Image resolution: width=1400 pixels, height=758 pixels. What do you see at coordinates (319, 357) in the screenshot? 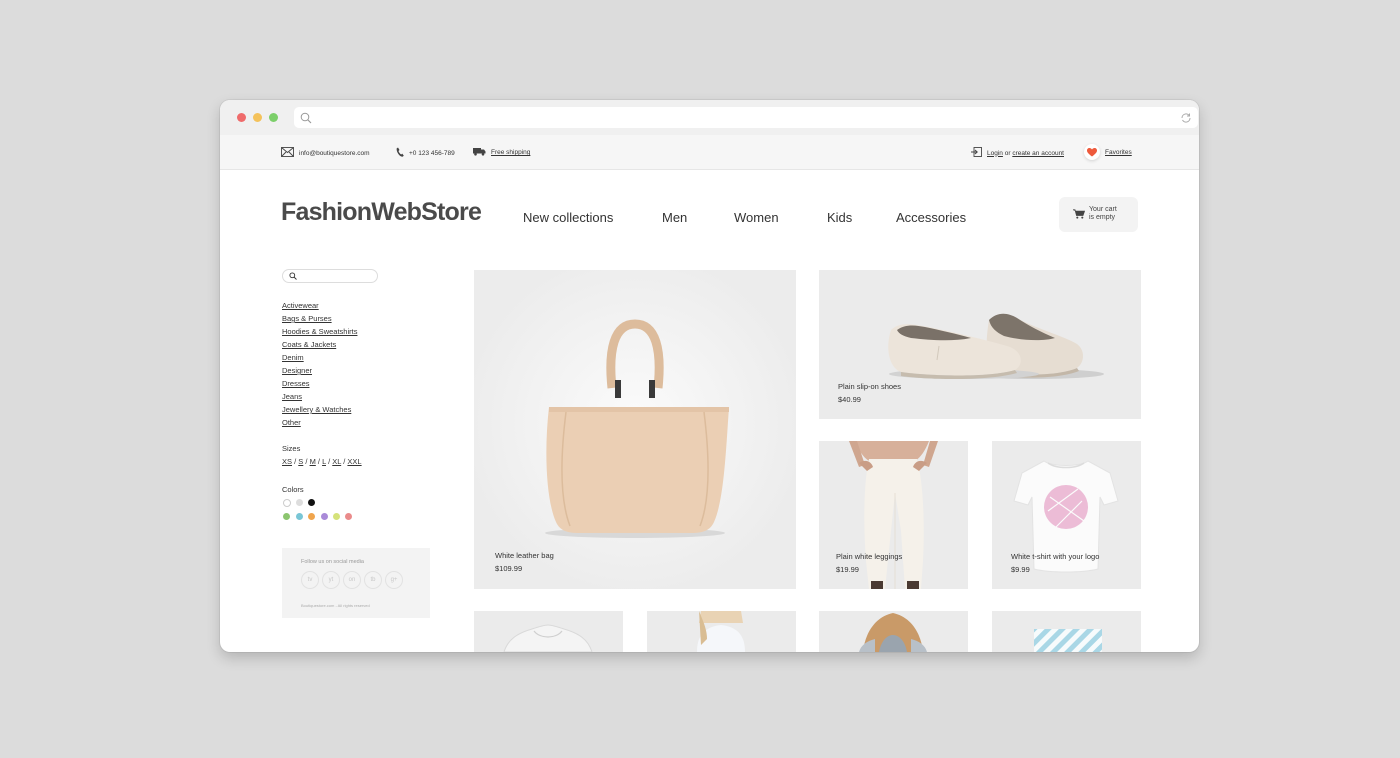
I see `category-denim: Denim` at bounding box center [319, 357].